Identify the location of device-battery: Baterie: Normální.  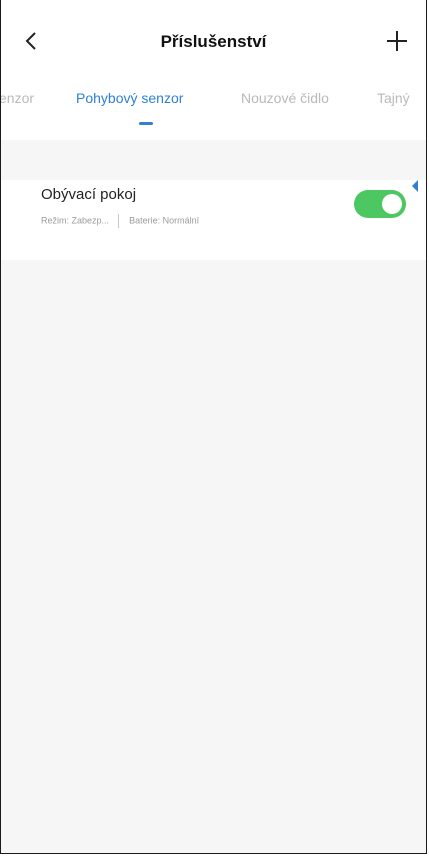
(164, 220).